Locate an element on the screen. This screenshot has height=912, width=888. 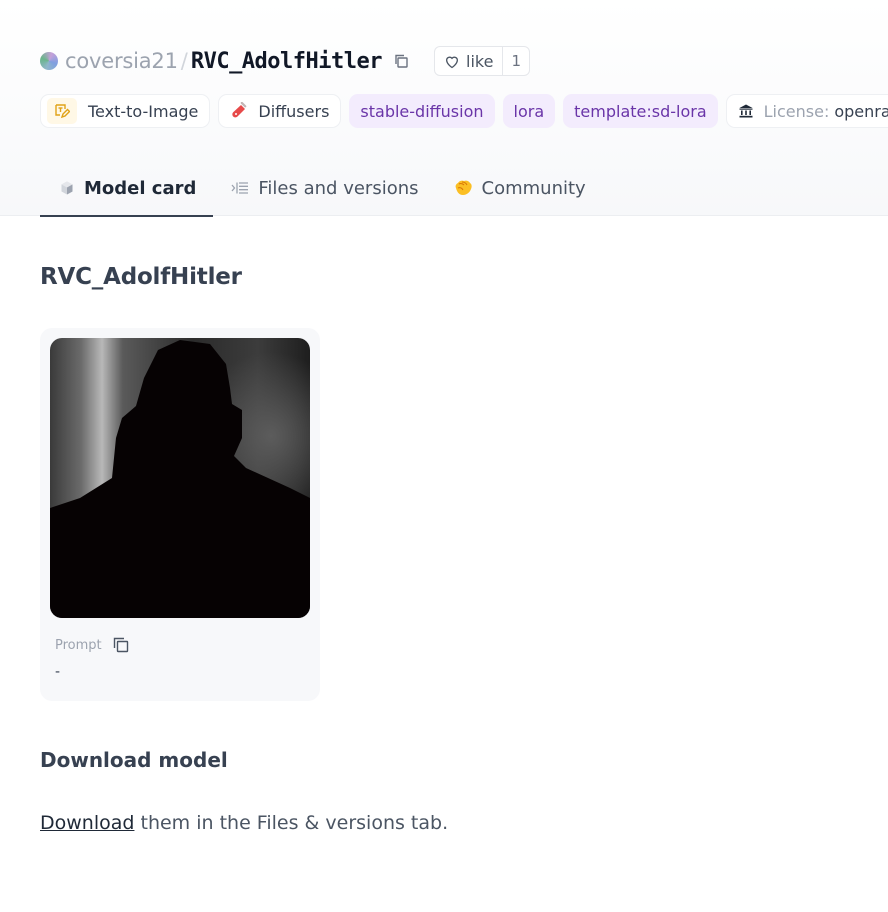
tab-community: Community is located at coordinates (519, 188).